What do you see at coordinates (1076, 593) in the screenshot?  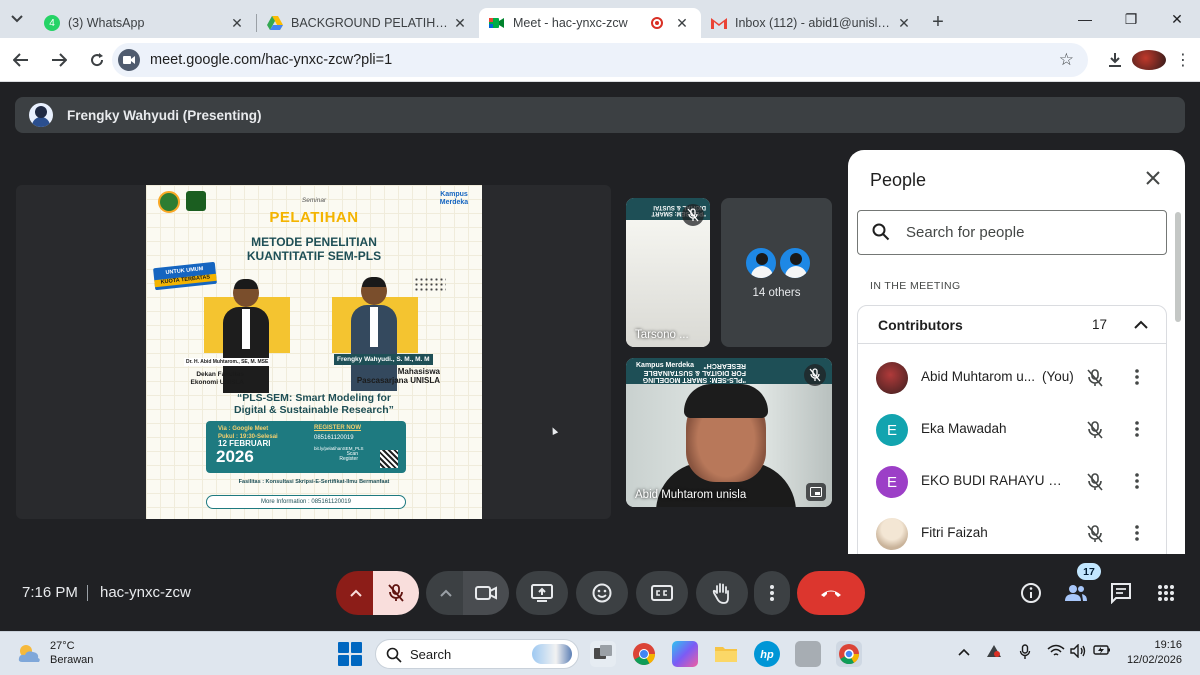 I see `people-icon` at bounding box center [1076, 593].